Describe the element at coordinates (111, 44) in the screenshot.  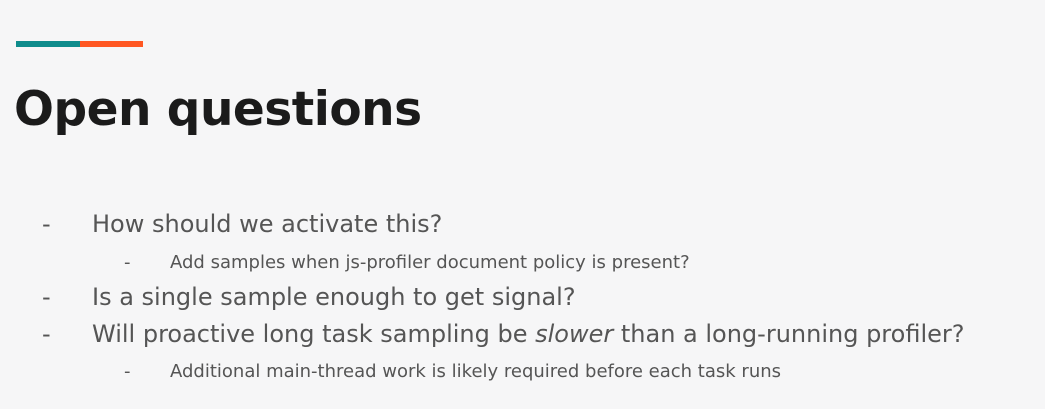
I see `accent-bar-orange` at that location.